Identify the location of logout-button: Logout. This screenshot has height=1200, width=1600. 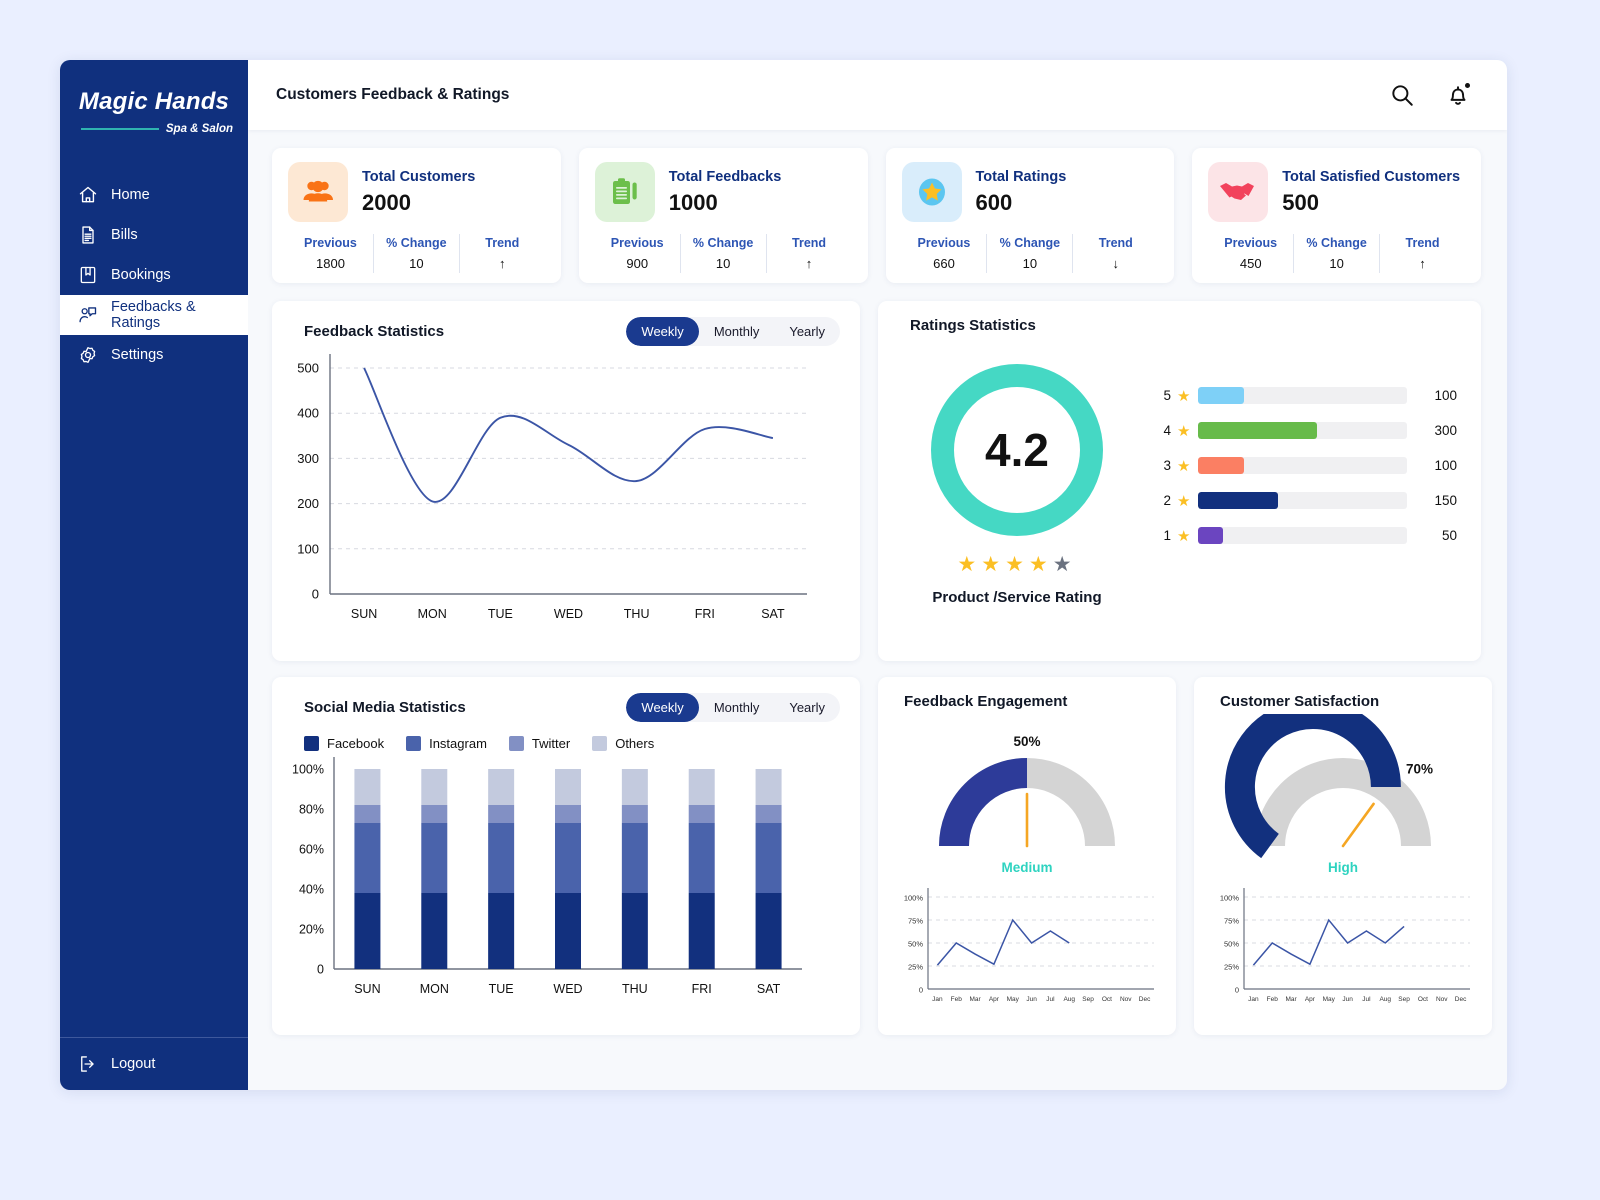
(154, 1064).